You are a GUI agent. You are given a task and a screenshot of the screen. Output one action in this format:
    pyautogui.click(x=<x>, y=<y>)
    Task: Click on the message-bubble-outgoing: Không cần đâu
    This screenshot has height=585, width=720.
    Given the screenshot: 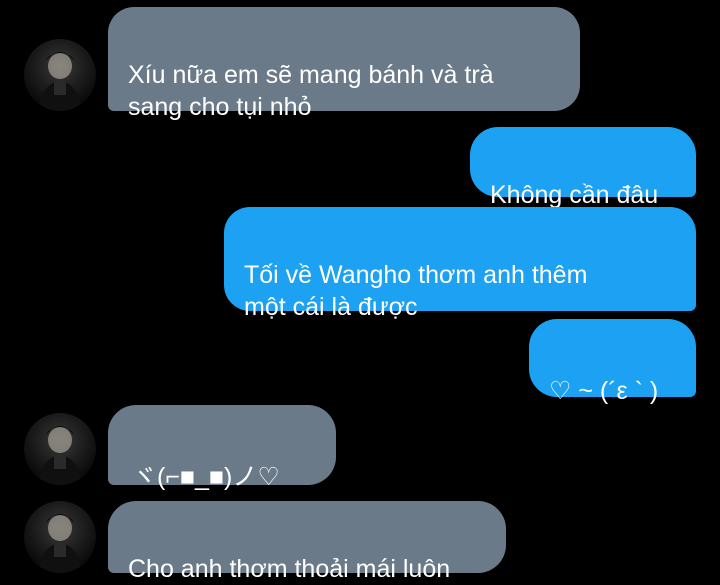 What is the action you would take?
    pyautogui.click(x=583, y=168)
    